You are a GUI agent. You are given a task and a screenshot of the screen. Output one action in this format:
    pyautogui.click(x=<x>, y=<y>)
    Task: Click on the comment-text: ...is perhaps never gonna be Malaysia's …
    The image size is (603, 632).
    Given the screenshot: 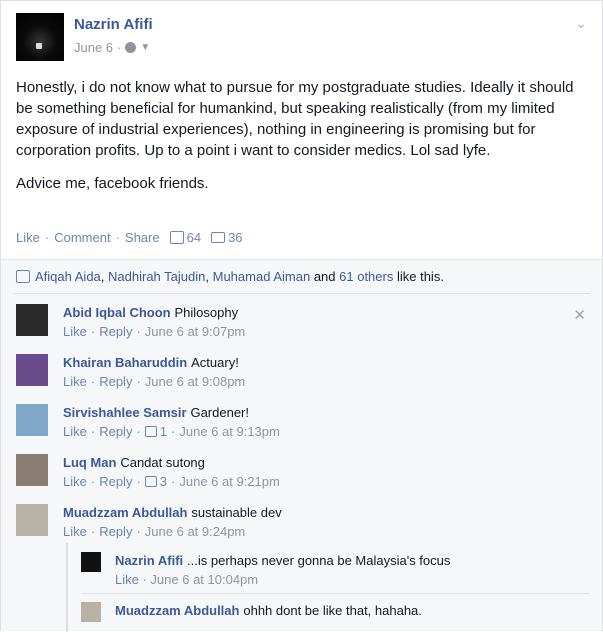 What is the action you would take?
    pyautogui.click(x=319, y=560)
    